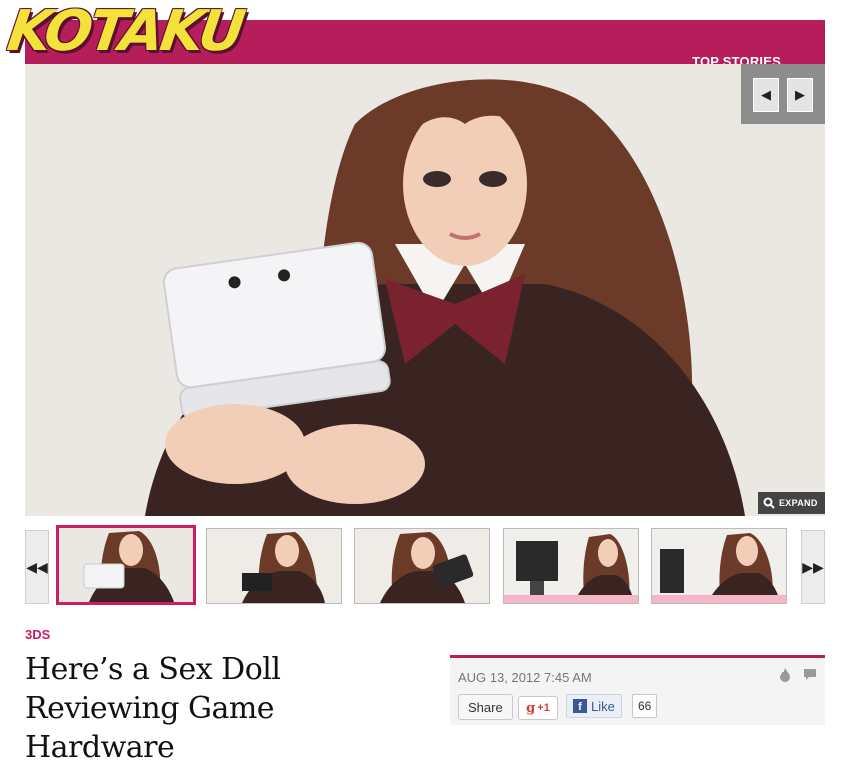 The image size is (854, 767). What do you see at coordinates (810, 674) in the screenshot?
I see `comment-icon` at bounding box center [810, 674].